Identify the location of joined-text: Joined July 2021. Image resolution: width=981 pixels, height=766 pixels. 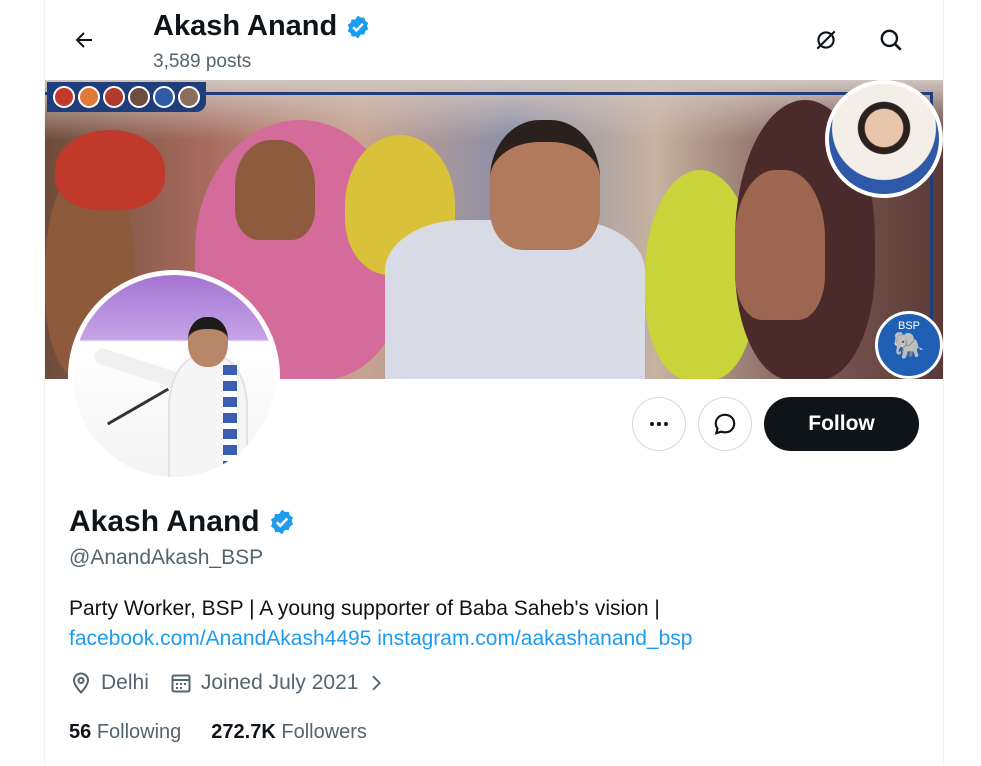
(279, 682).